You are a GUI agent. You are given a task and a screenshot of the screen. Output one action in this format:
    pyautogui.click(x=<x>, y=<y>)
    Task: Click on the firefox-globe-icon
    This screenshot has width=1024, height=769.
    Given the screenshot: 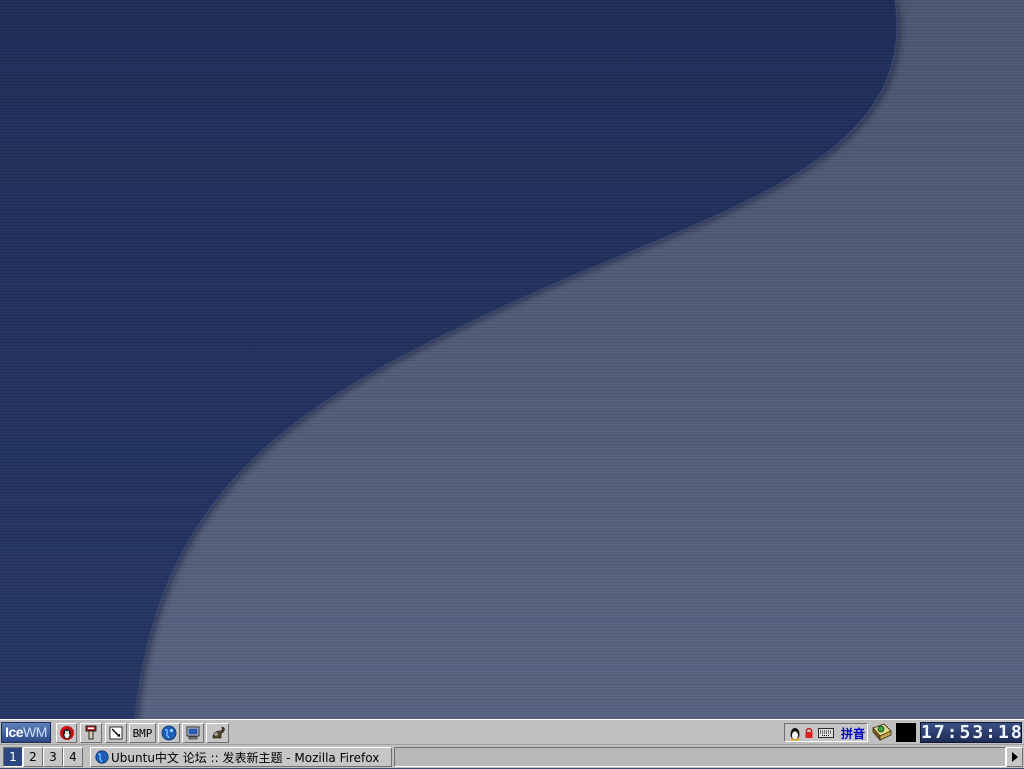 What is the action you would take?
    pyautogui.click(x=102, y=757)
    